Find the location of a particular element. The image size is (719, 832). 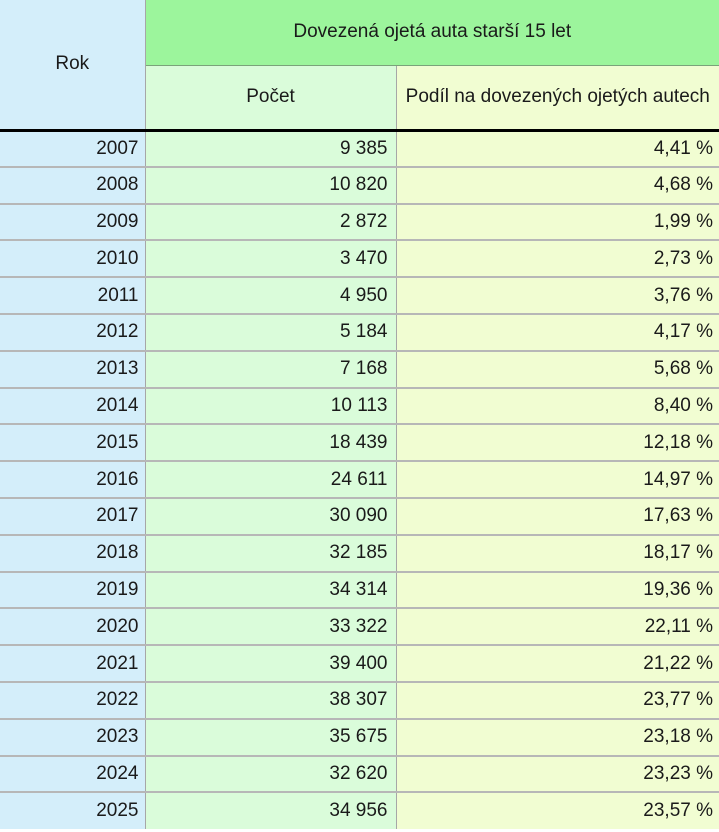

table-row: 2009 2 872 1,99 % is located at coordinates (359, 222).